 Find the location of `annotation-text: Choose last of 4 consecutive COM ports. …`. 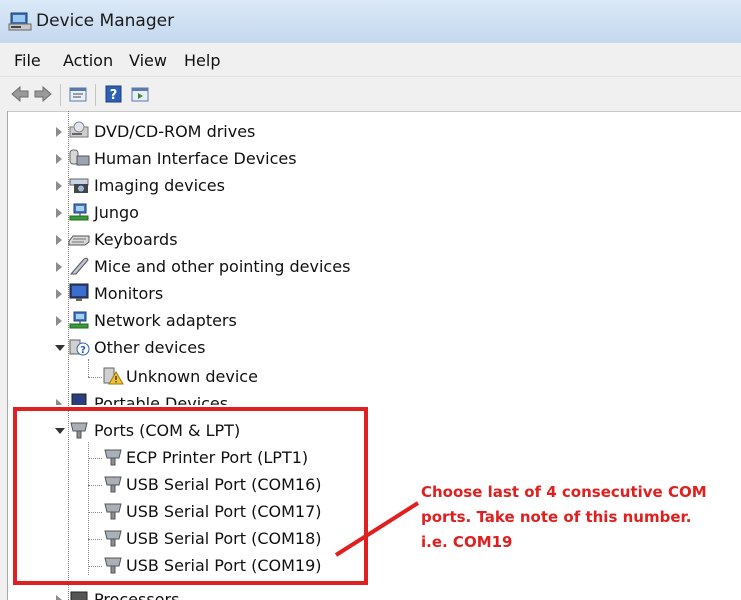

annotation-text: Choose last of 4 consecutive COM ports. … is located at coordinates (581, 517).